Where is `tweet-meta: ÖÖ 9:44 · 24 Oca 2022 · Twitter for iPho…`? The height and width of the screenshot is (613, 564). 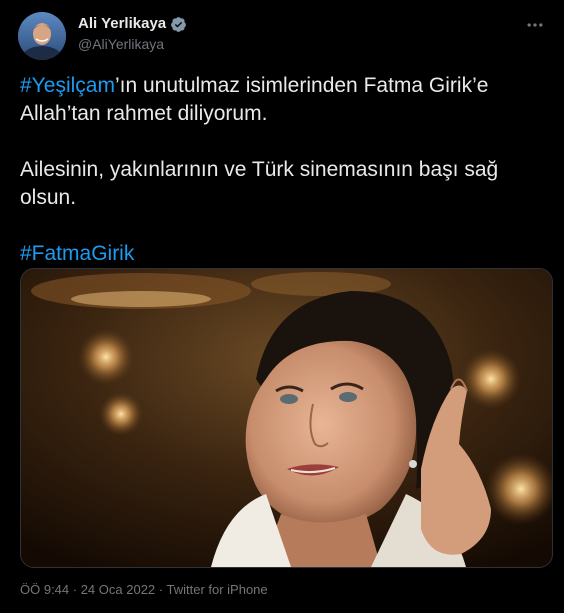
tweet-meta: ÖÖ 9:44 · 24 Oca 2022 · Twitter for iPho… is located at coordinates (144, 590).